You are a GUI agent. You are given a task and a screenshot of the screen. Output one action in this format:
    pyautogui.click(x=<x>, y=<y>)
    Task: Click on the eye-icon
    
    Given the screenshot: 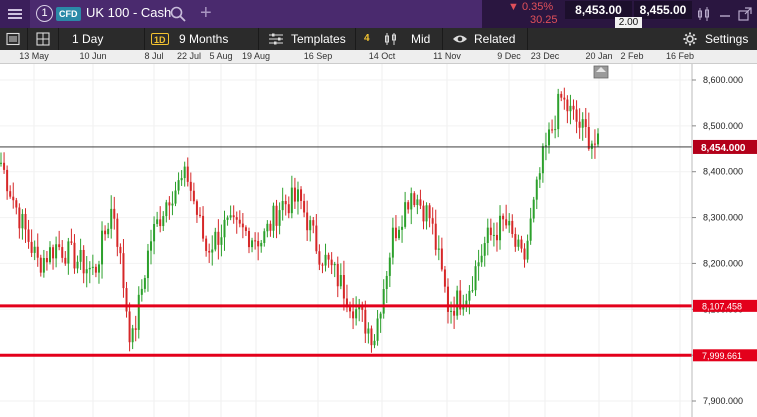 What is the action you would take?
    pyautogui.click(x=460, y=39)
    